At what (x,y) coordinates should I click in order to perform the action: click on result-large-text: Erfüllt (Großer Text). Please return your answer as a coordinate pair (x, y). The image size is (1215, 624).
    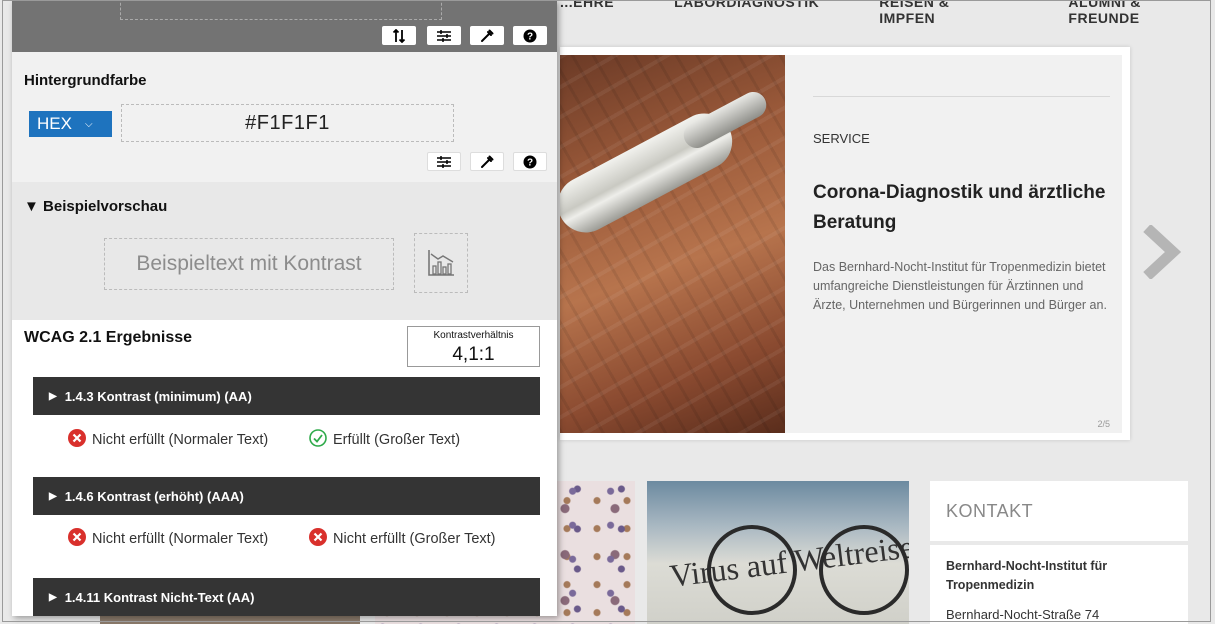
    Looking at the image, I should click on (429, 439).